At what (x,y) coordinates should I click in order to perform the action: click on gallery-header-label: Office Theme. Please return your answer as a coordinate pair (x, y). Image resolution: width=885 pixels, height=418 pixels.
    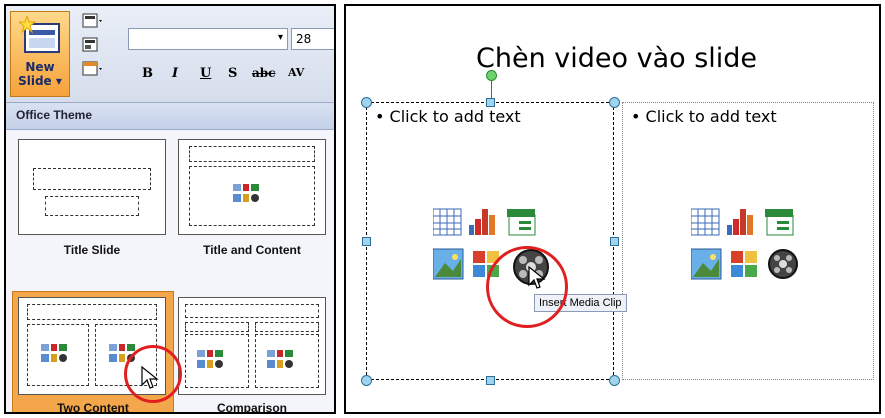
    Looking at the image, I should click on (54, 115).